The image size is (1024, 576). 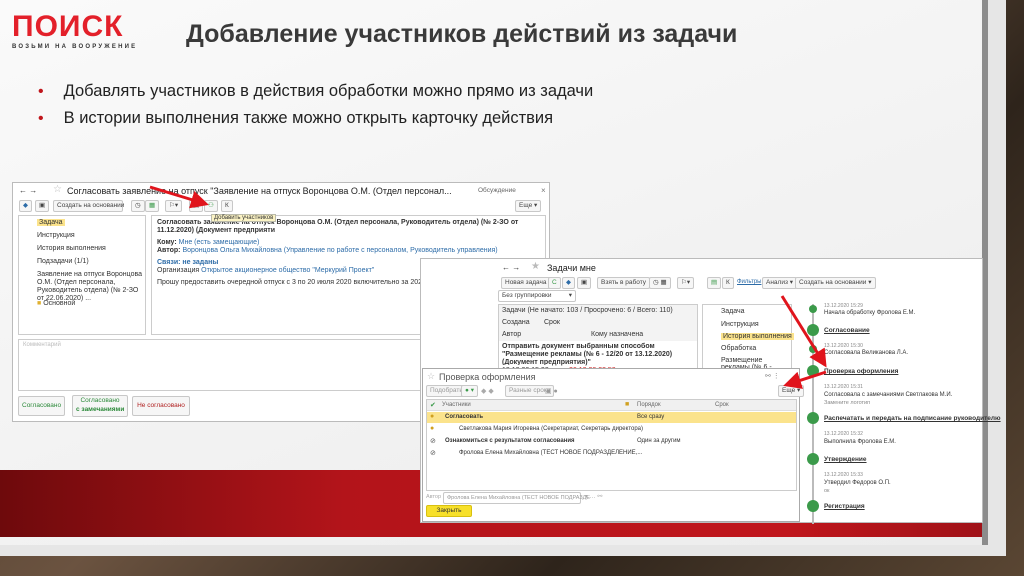 What do you see at coordinates (244, 218) in the screenshot?
I see `tooltip: Добавить участников` at bounding box center [244, 218].